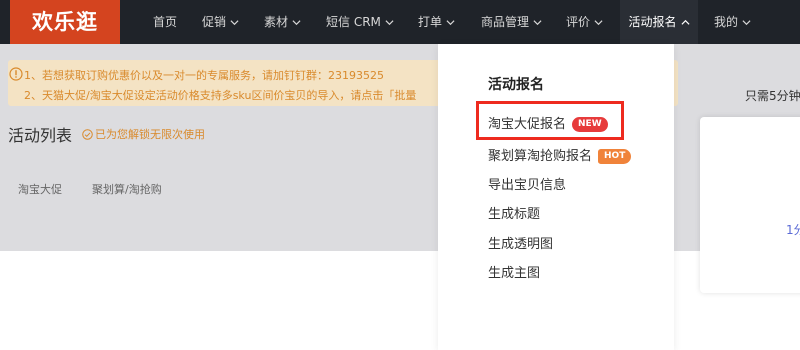 The image size is (800, 350). What do you see at coordinates (214, 22) in the screenshot?
I see `nav-label: 促销` at bounding box center [214, 22].